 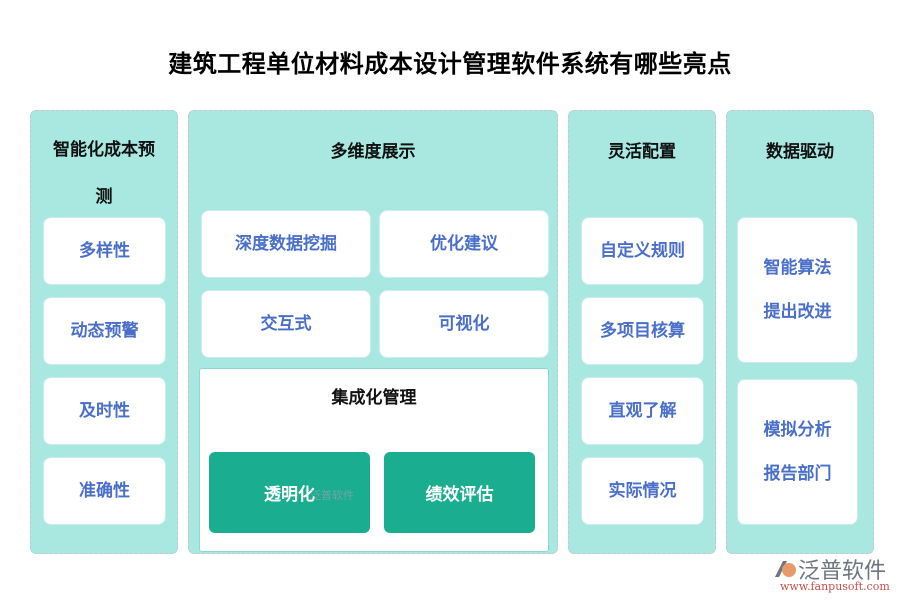 I want to click on card-actual-situation: 实际情况, so click(x=642, y=491).